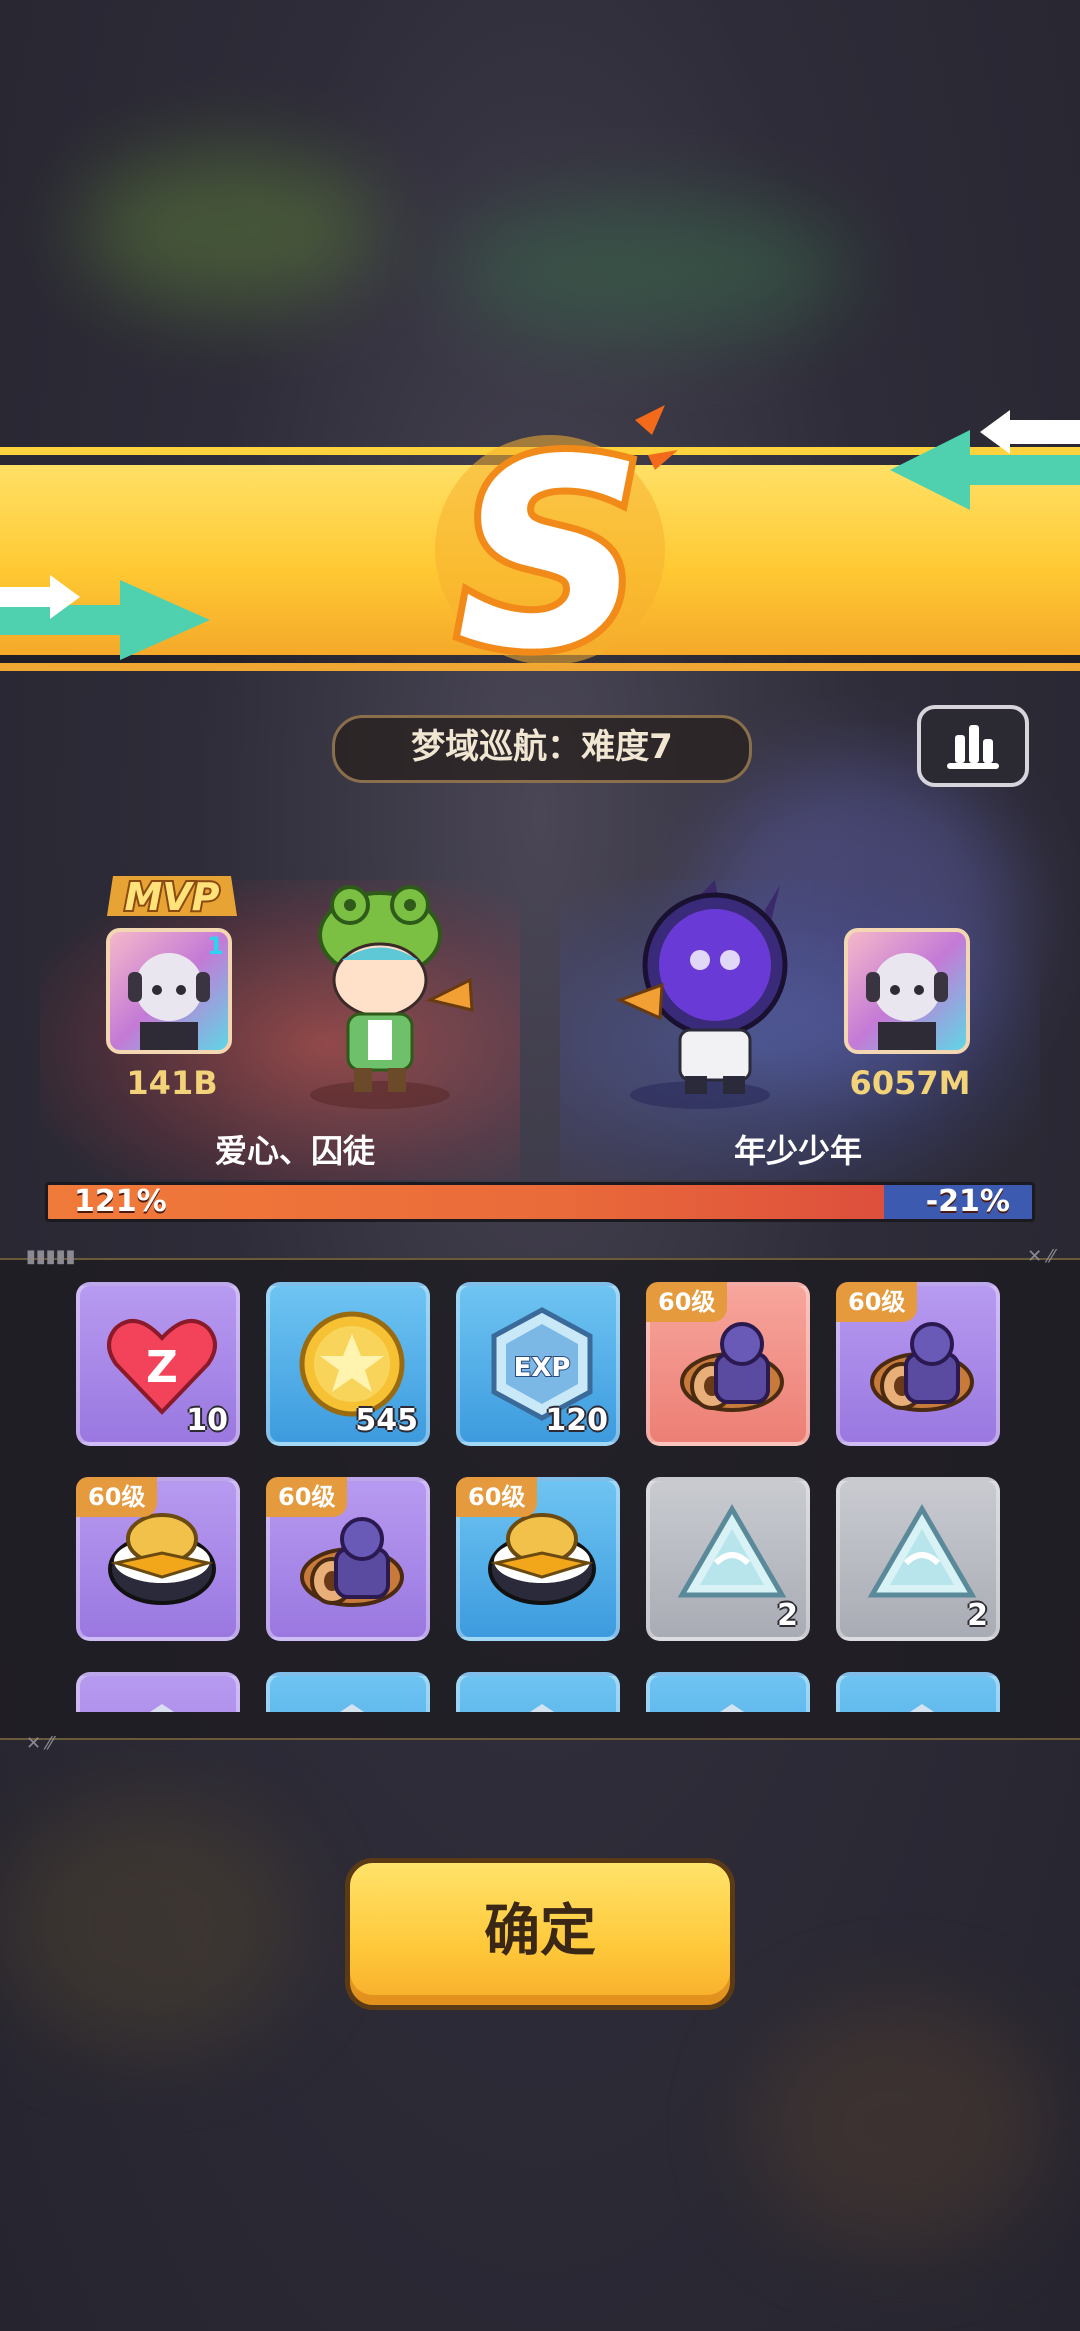 This screenshot has height=2331, width=1080. Describe the element at coordinates (348, 1364) in the screenshot. I see `reward-item-gold-coin: 545` at that location.